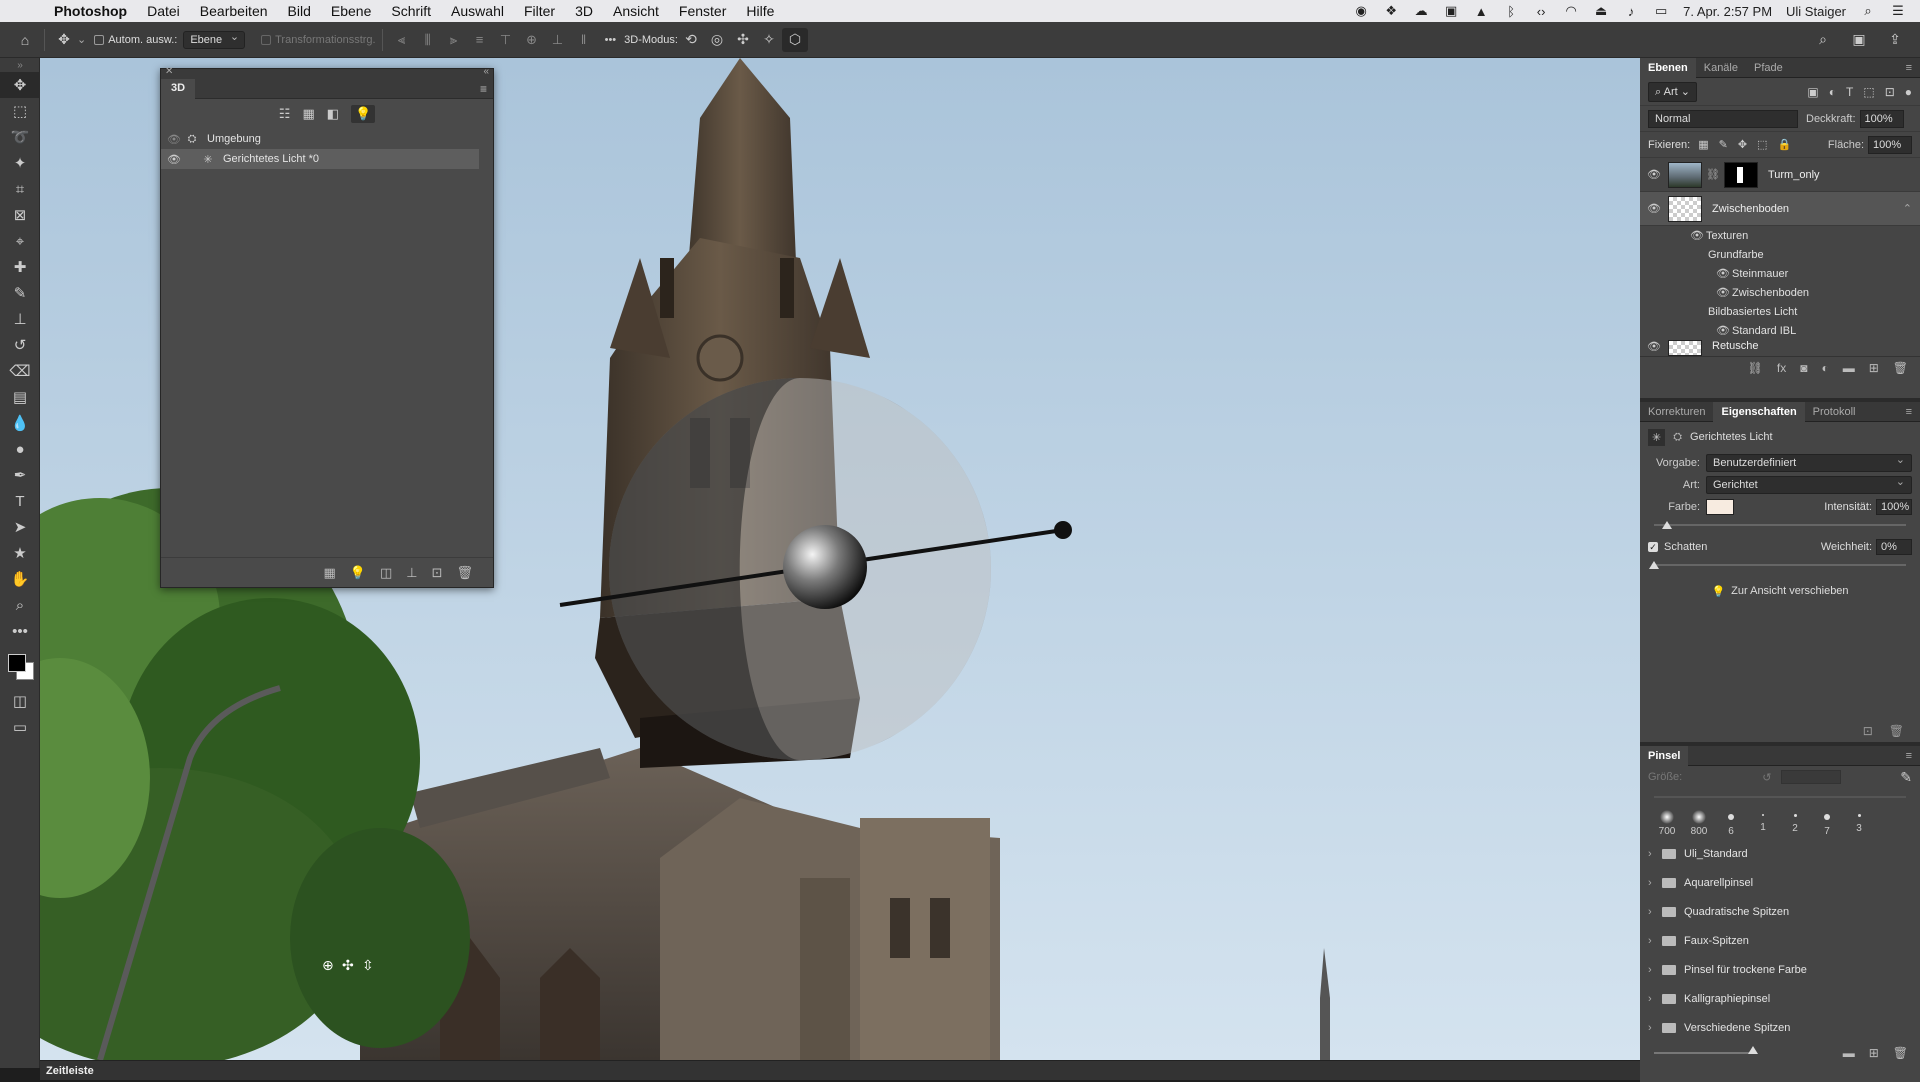  I want to click on menu-app: Photoshop, so click(90, 11).